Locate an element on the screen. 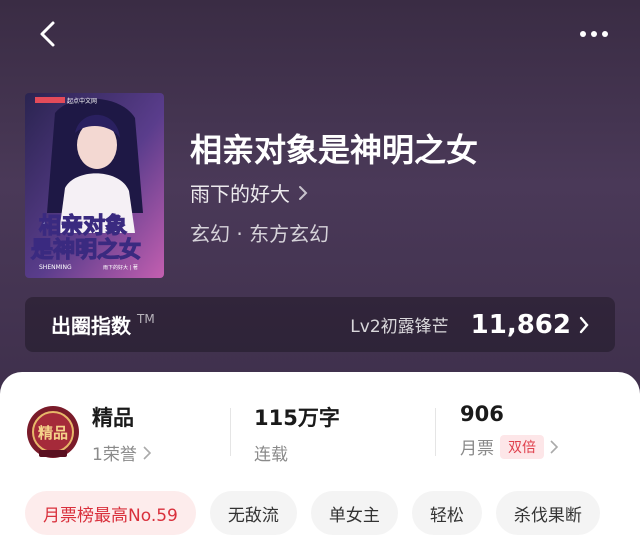 The height and width of the screenshot is (549, 640). tag-ranking: 月票榜最高No.59 is located at coordinates (110, 513).